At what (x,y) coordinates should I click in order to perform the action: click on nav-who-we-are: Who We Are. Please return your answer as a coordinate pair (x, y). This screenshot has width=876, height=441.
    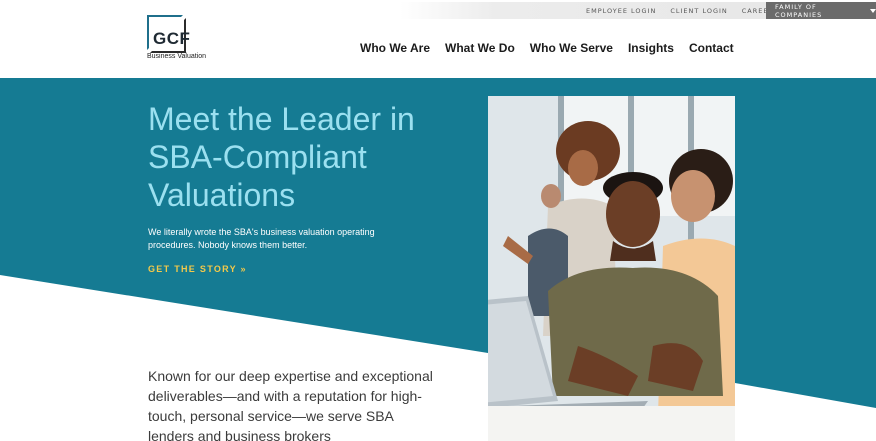
    Looking at the image, I should click on (395, 48).